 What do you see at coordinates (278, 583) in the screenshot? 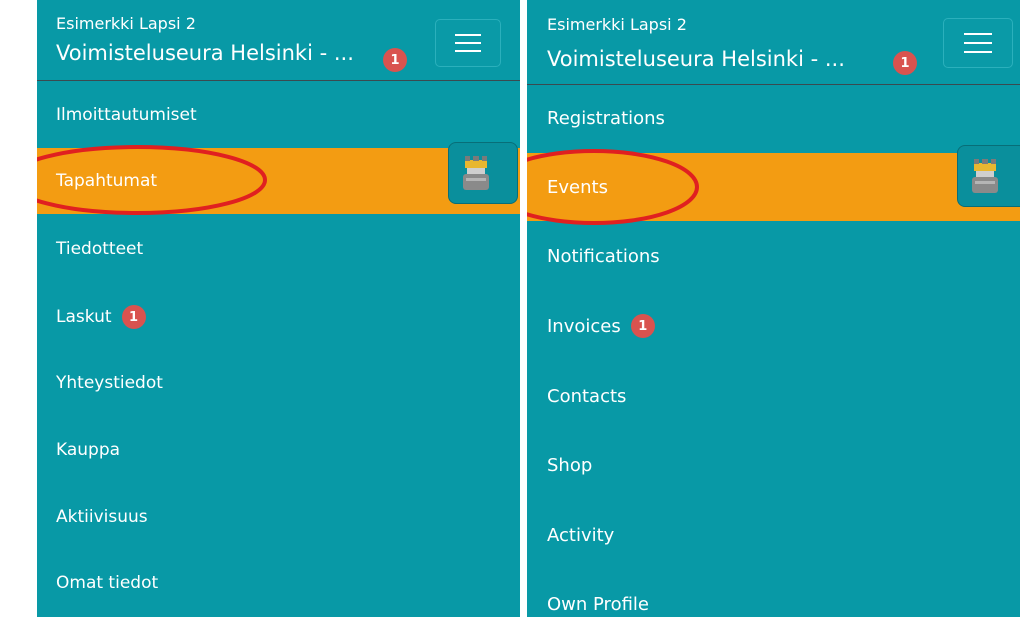
I see `menu-item-omat-tiedot: Omat tiedot` at bounding box center [278, 583].